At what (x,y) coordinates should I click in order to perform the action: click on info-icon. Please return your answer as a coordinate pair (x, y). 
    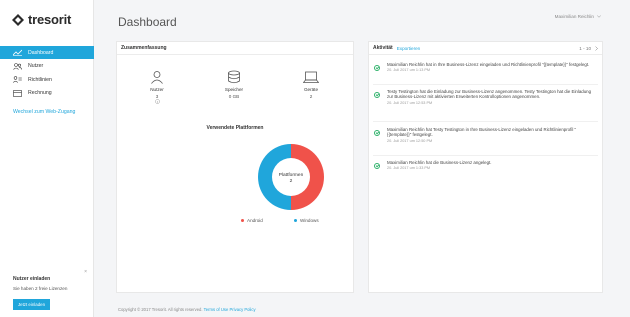
    Looking at the image, I should click on (157, 101).